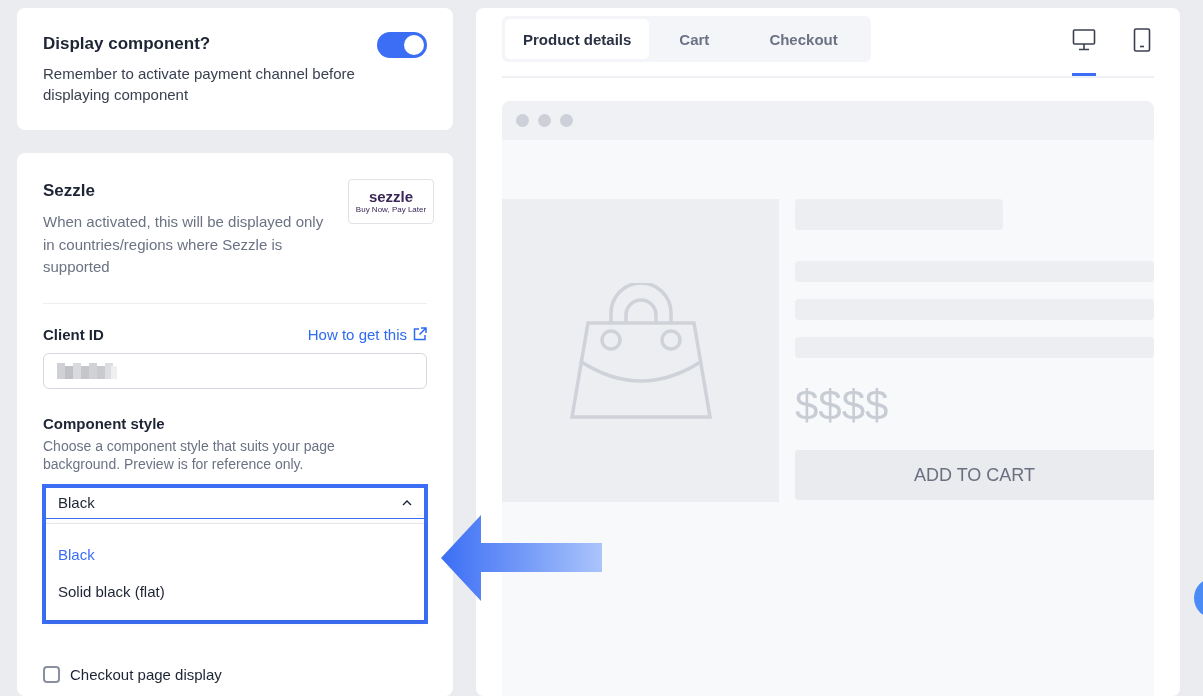 The height and width of the screenshot is (696, 1203). I want to click on redacted-value, so click(87, 370).